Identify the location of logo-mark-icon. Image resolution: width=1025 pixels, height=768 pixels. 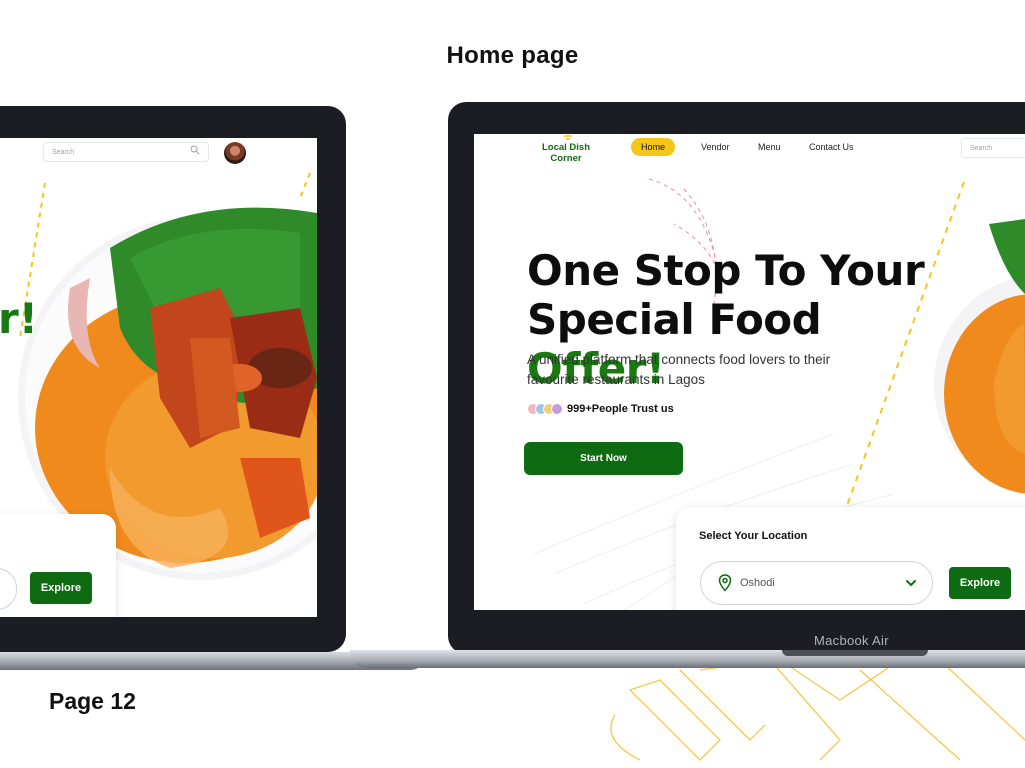
(568, 137).